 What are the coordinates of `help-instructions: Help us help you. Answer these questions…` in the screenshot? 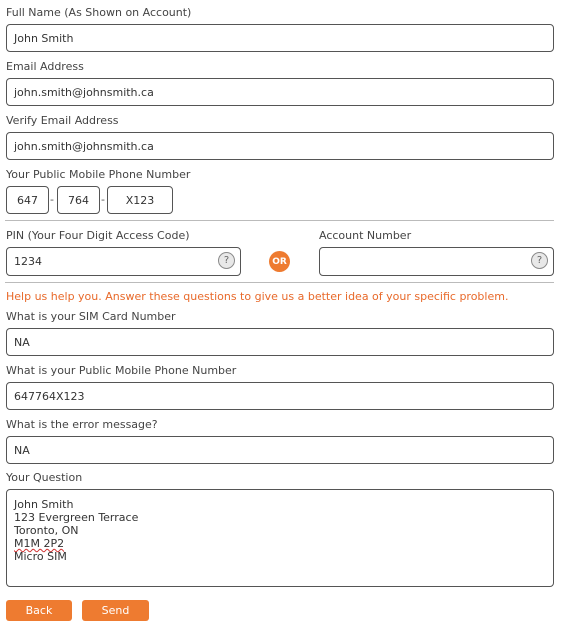 It's located at (257, 296).